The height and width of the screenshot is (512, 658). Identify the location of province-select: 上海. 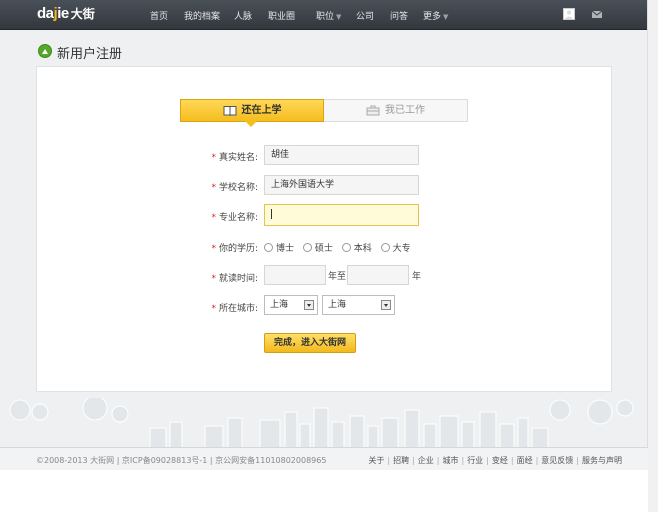
(291, 305).